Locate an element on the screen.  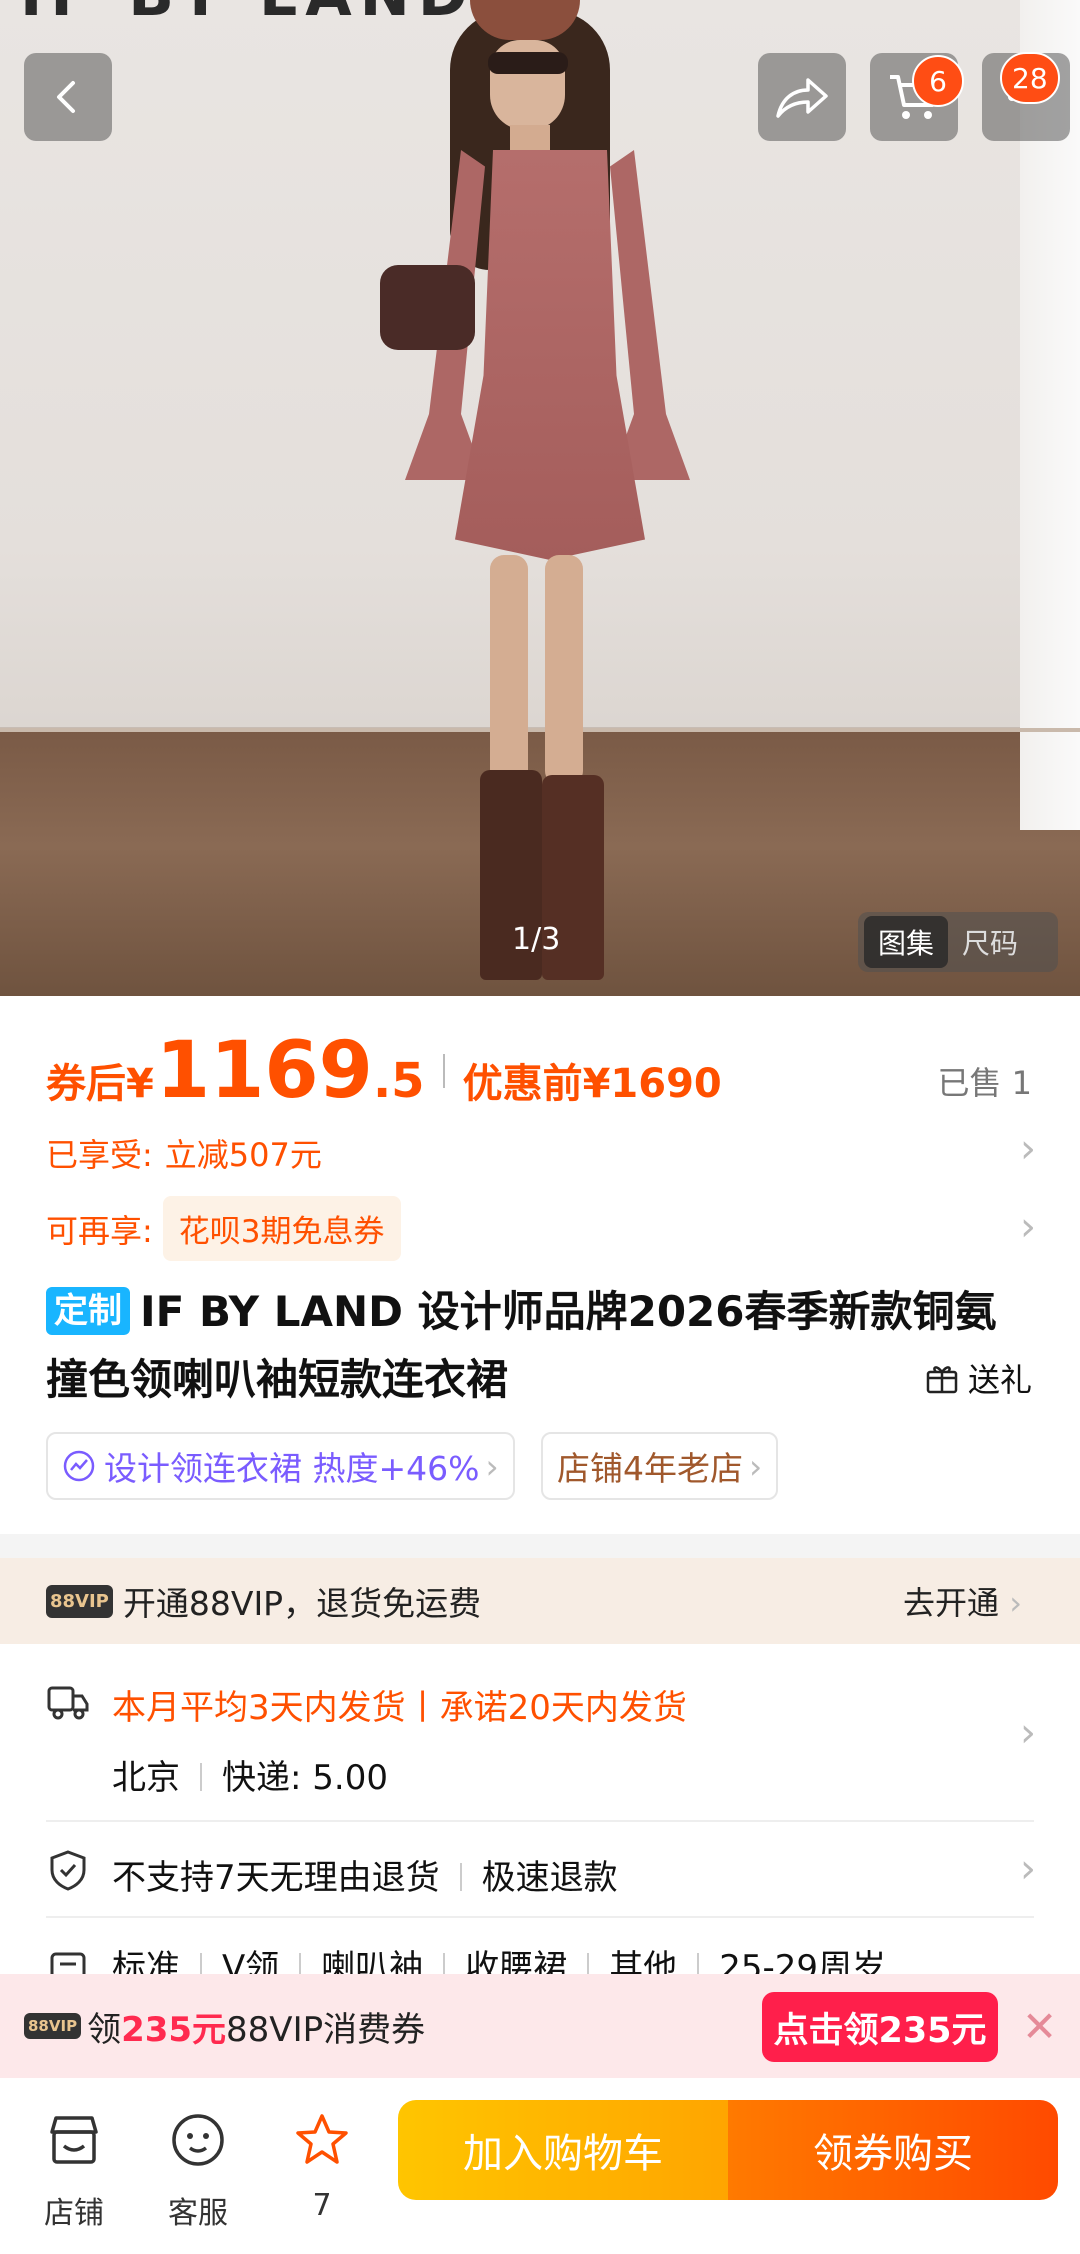
coupon-post: 88VIP消费券 is located at coordinates (326, 2029).